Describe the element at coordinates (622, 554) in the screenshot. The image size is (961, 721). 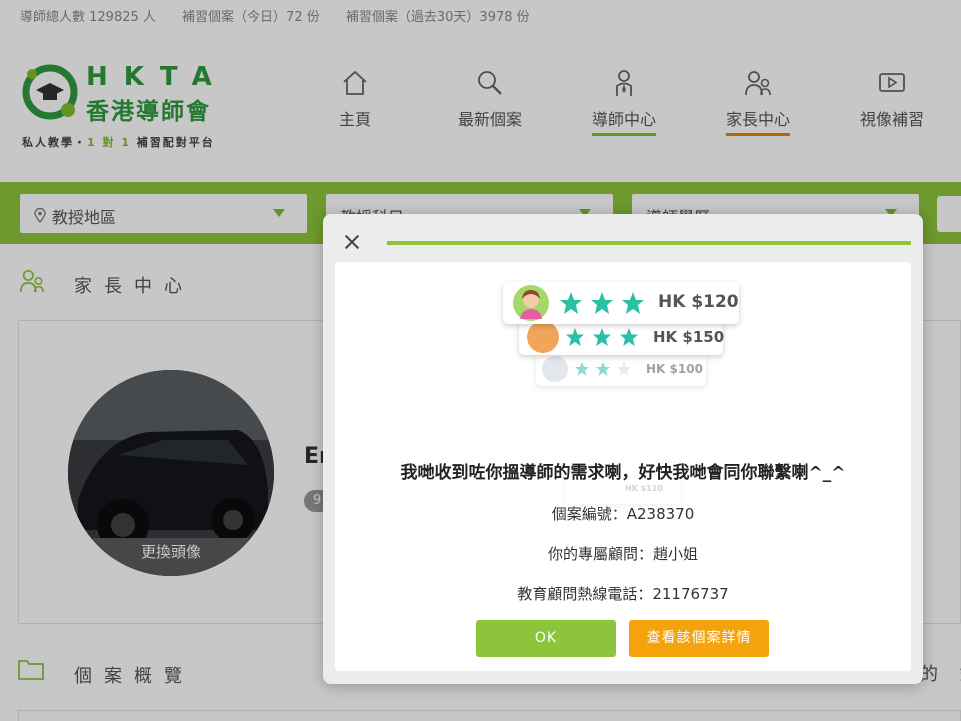
I see `consultant-name: 你的專屬顧問：趙小姐` at that location.